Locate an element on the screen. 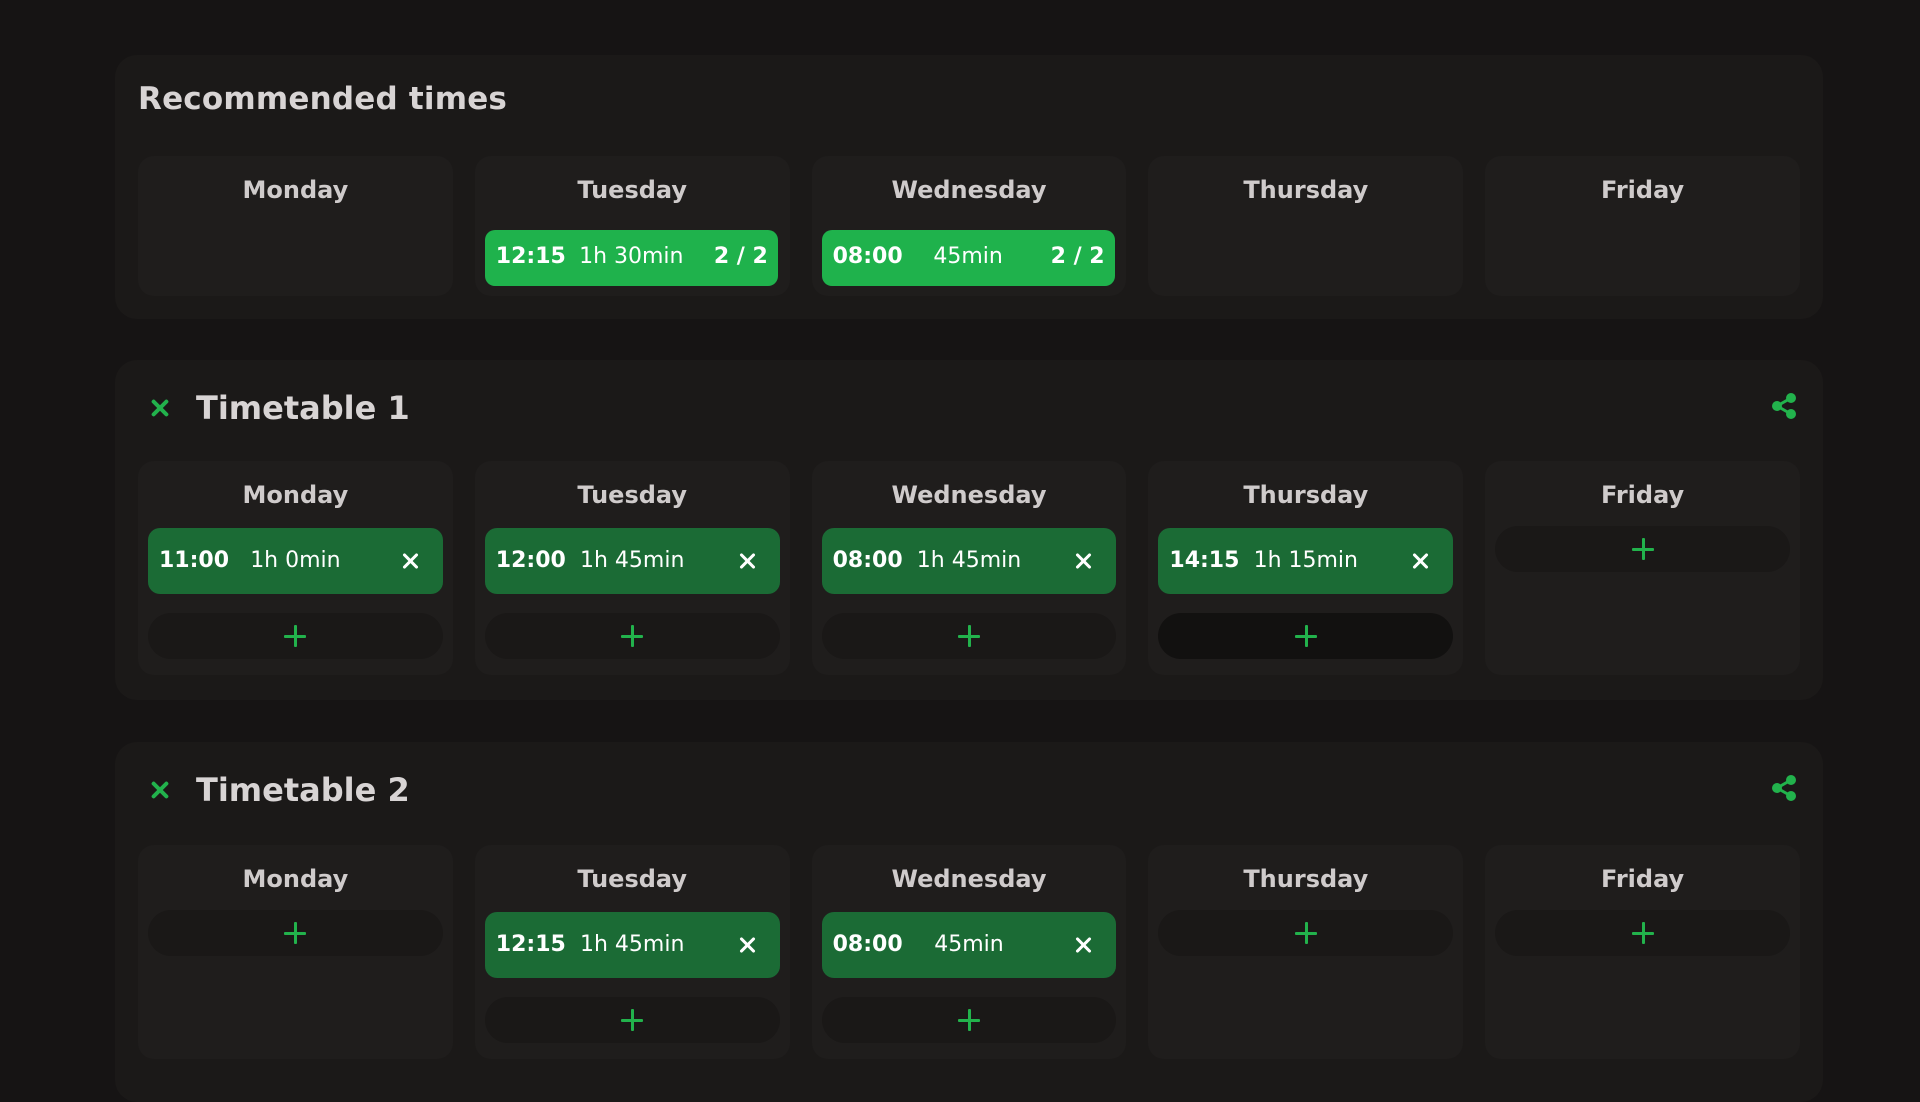  recommended-times-title: Recommended times is located at coordinates (323, 99).